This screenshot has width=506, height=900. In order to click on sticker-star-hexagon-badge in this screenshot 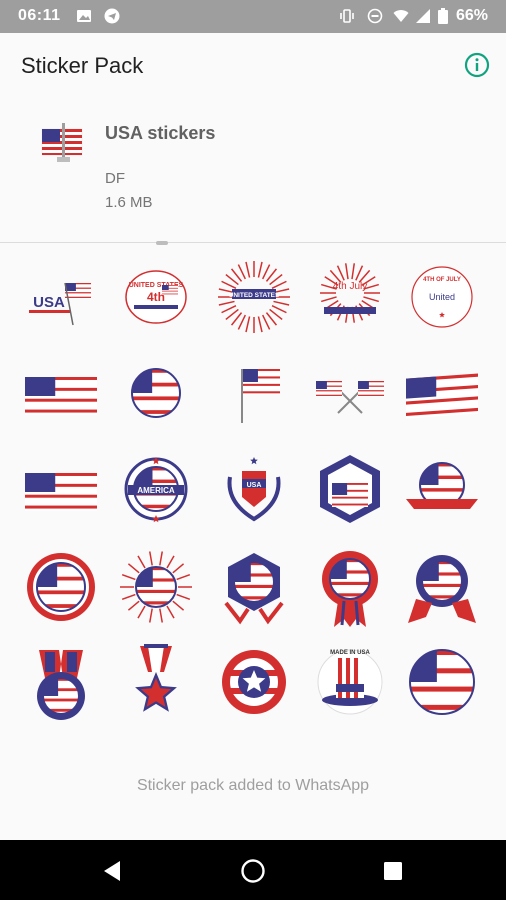, I will do `click(350, 489)`.